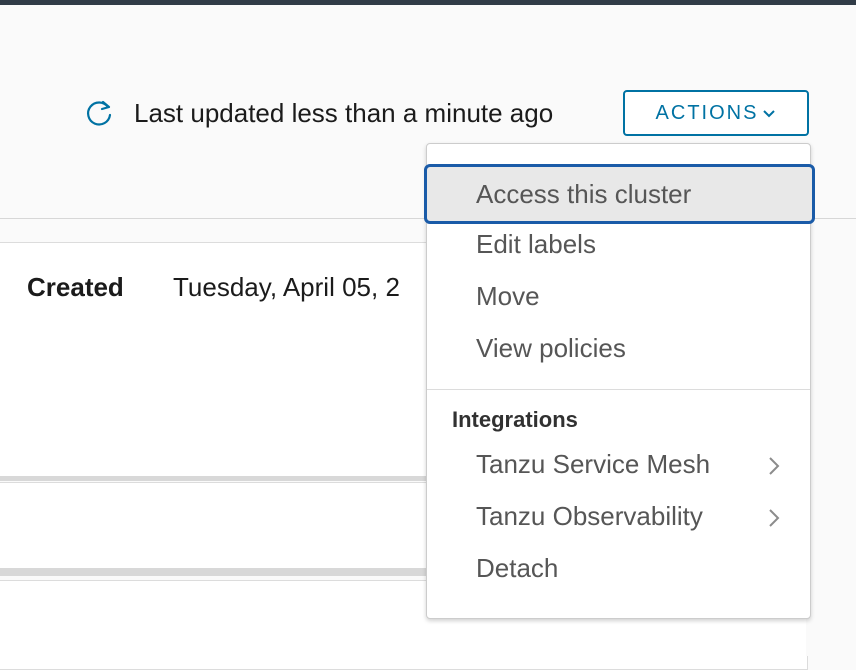 Image resolution: width=856 pixels, height=670 pixels. I want to click on refresh-icon, so click(99, 113).